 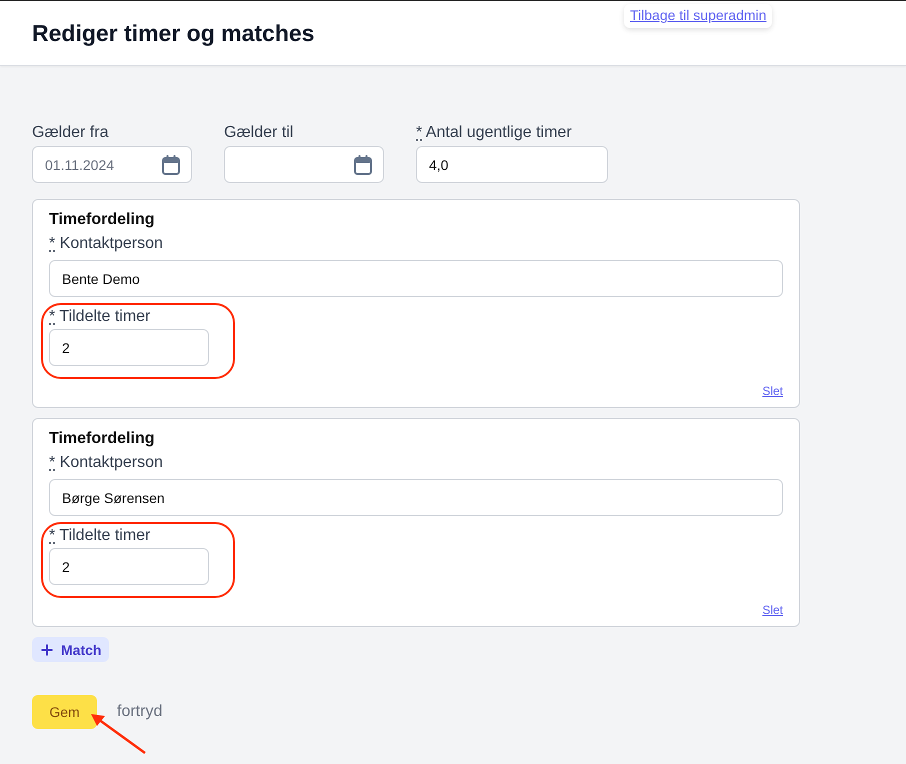 What do you see at coordinates (64, 712) in the screenshot?
I see `save-button: Gem` at bounding box center [64, 712].